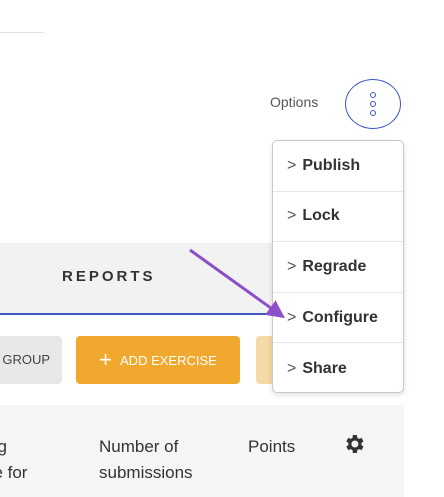 The width and height of the screenshot is (444, 497). Describe the element at coordinates (106, 359) in the screenshot. I see `plus-icon: +` at that location.